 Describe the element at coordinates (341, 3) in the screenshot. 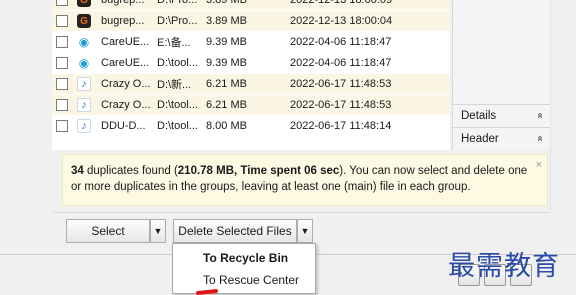

I see `file-date: 2022-12-13 18:00:09` at that location.